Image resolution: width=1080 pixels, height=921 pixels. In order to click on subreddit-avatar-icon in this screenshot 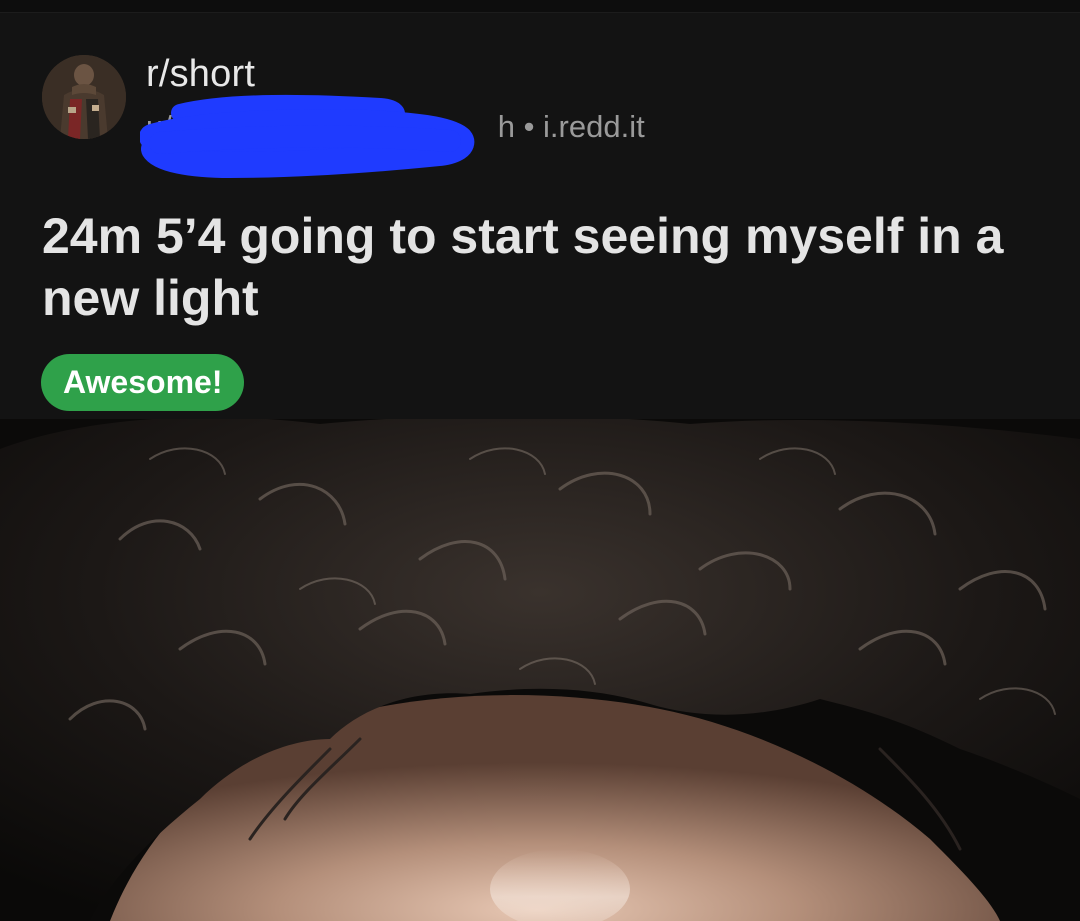, I will do `click(84, 97)`.